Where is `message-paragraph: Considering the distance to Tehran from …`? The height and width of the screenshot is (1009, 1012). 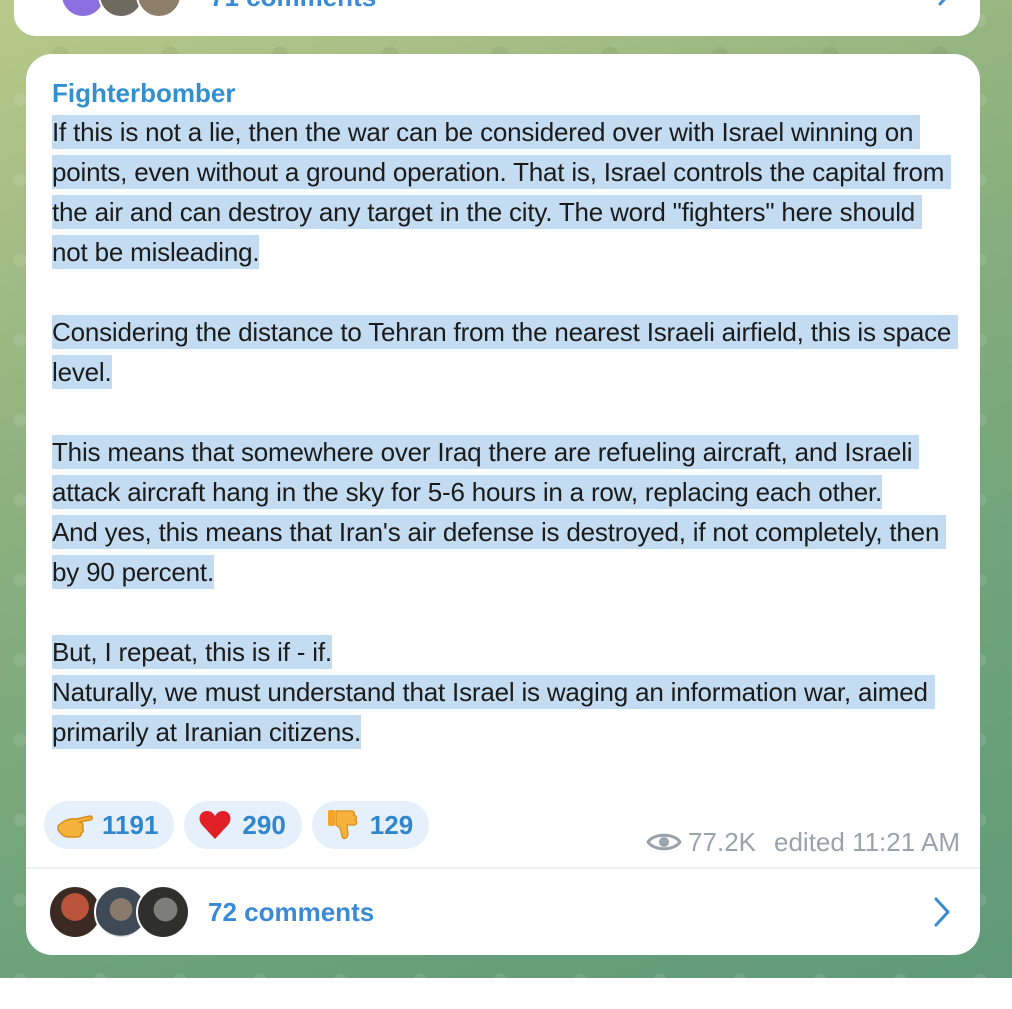 message-paragraph: Considering the distance to Tehran from … is located at coordinates (505, 352).